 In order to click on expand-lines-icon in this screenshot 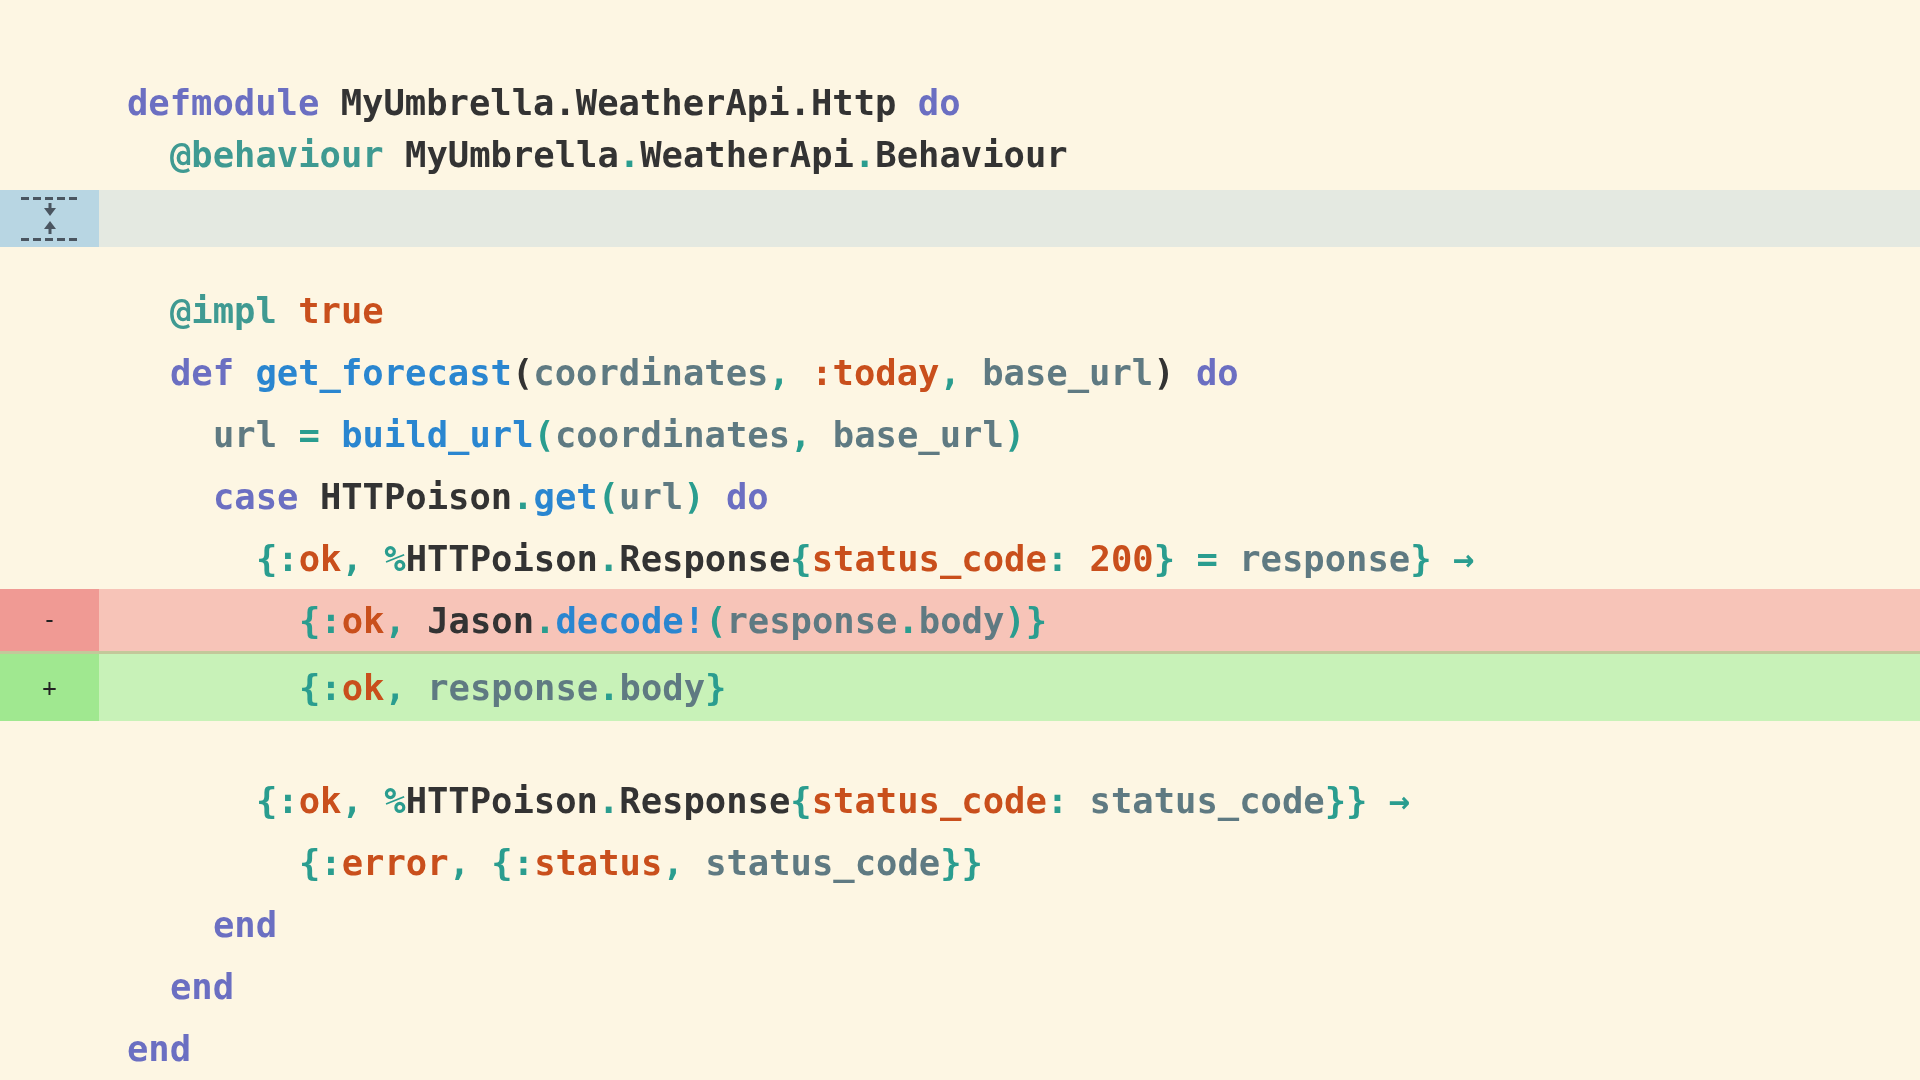, I will do `click(49, 218)`.